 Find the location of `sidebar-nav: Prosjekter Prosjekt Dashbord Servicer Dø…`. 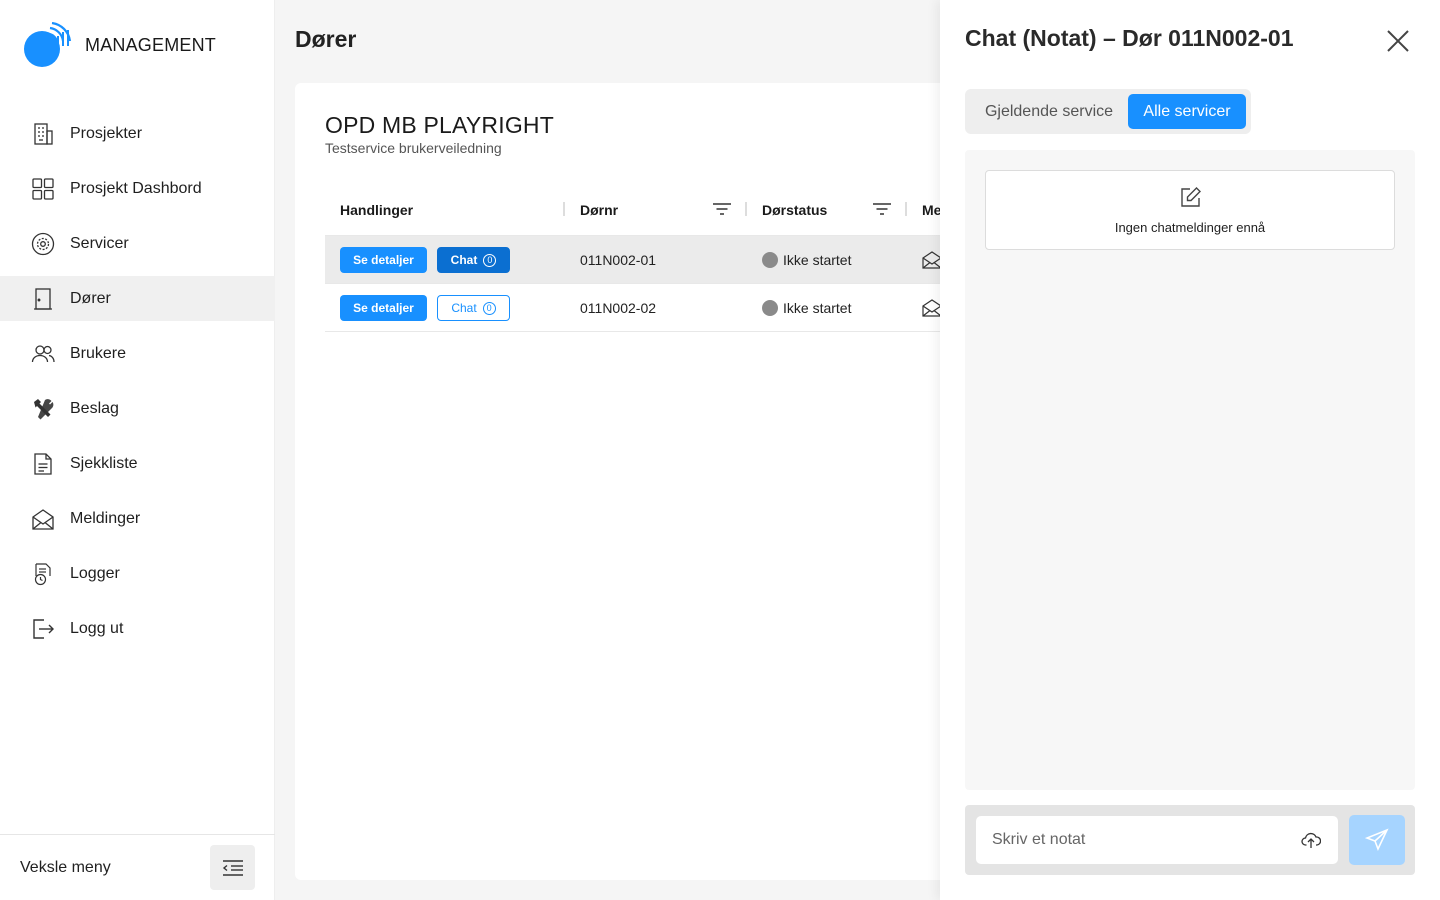

sidebar-nav: Prosjekter Prosjekt Dashbord Servicer Dø… is located at coordinates (137, 386).